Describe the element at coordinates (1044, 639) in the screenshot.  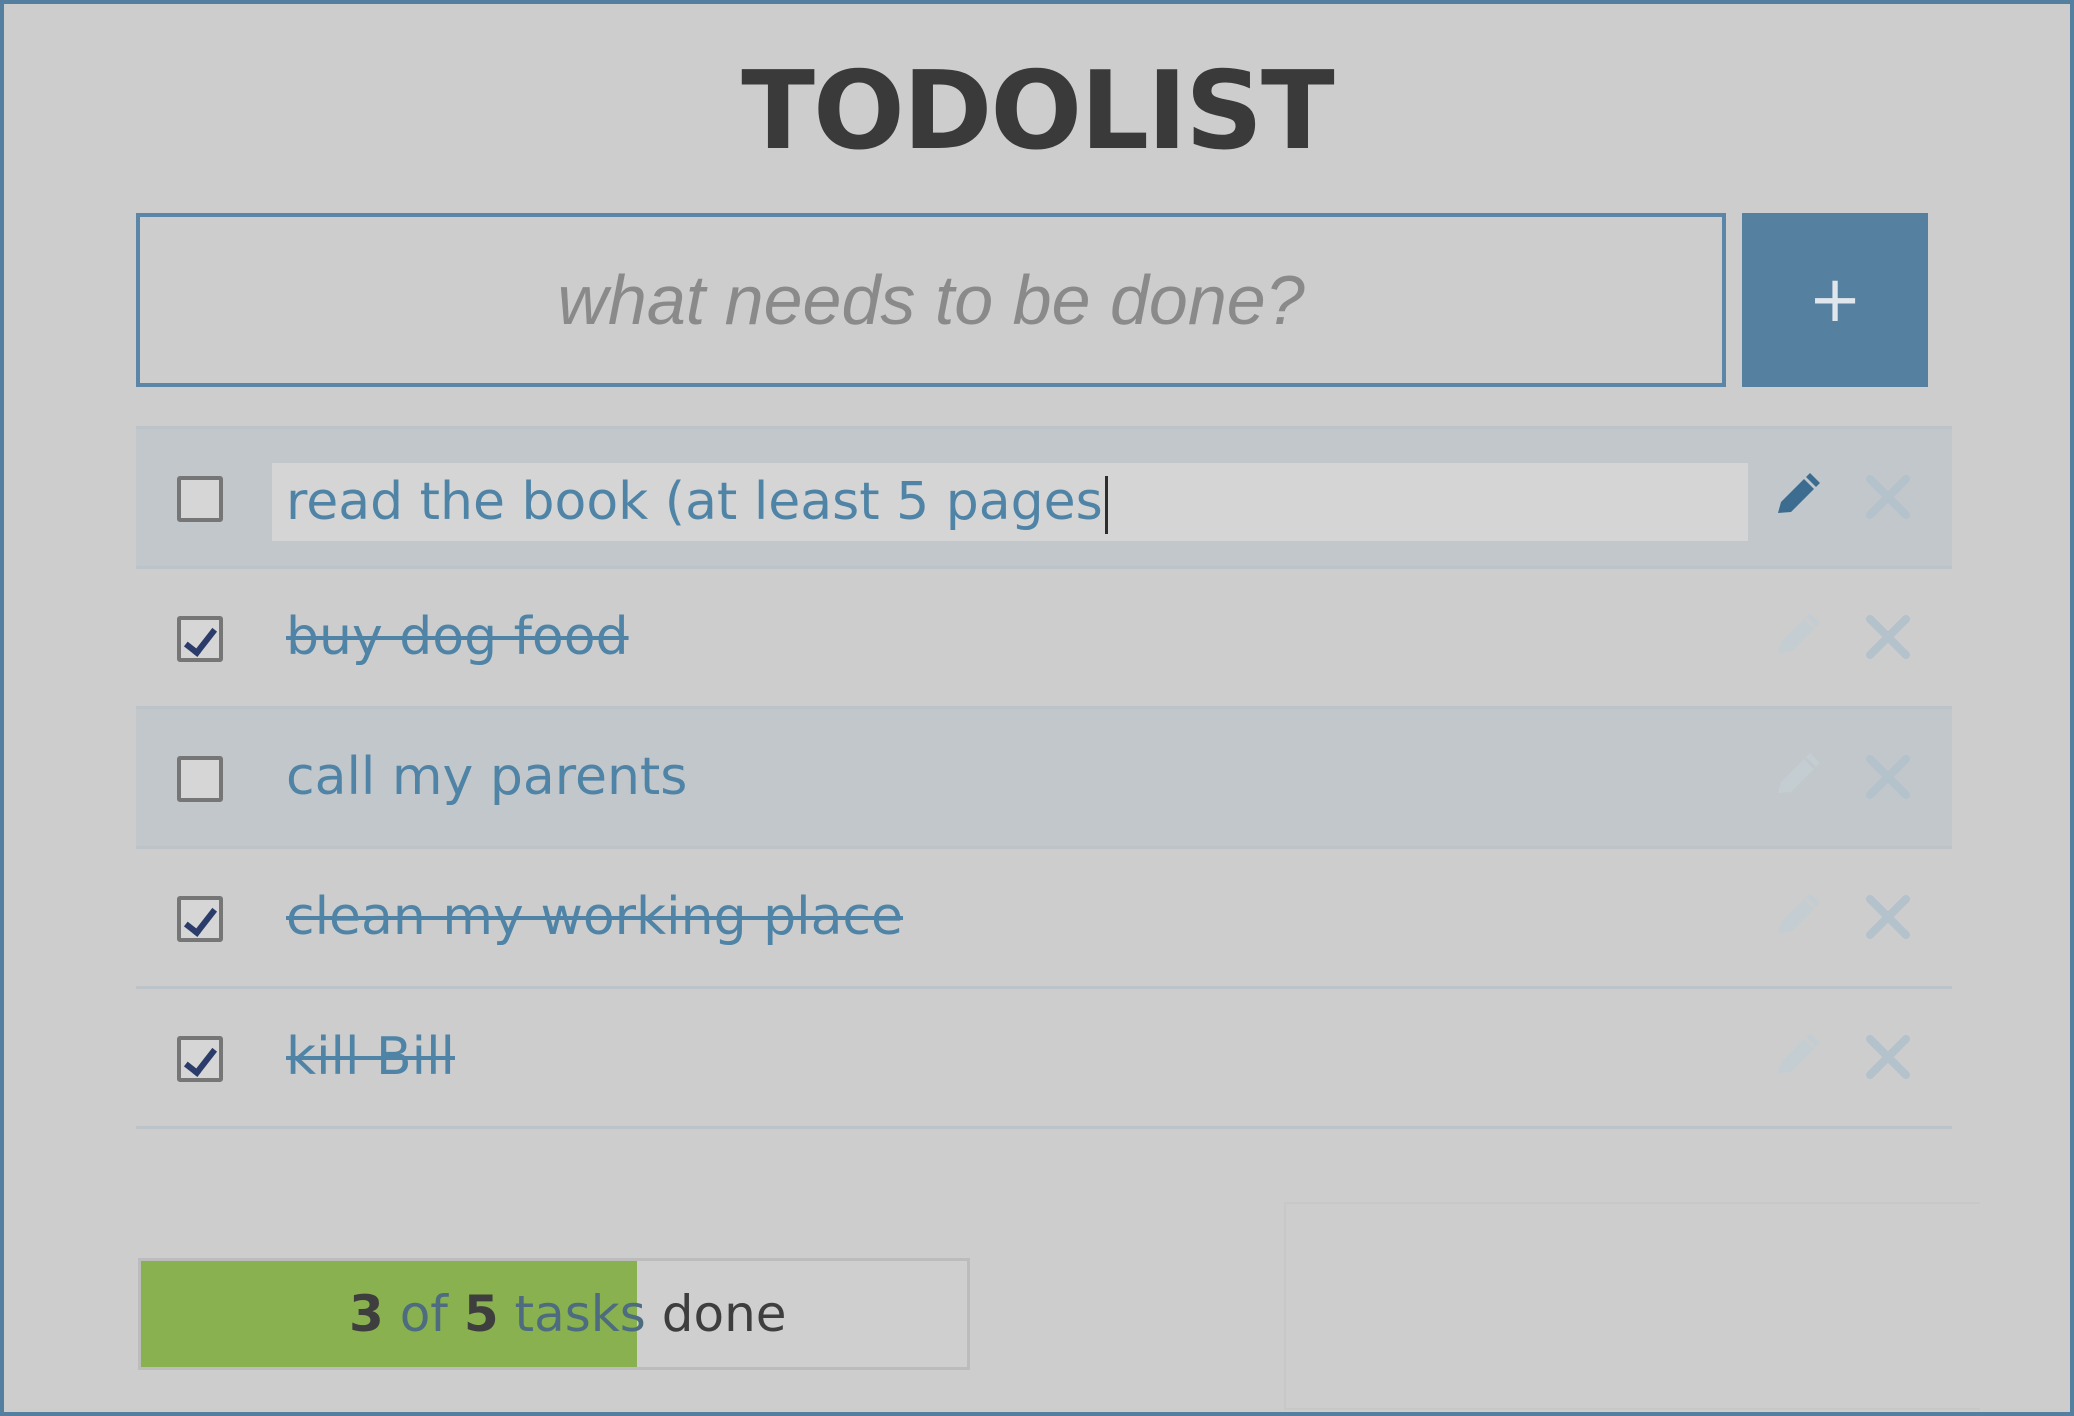
I see `task-row: buy dog food` at that location.